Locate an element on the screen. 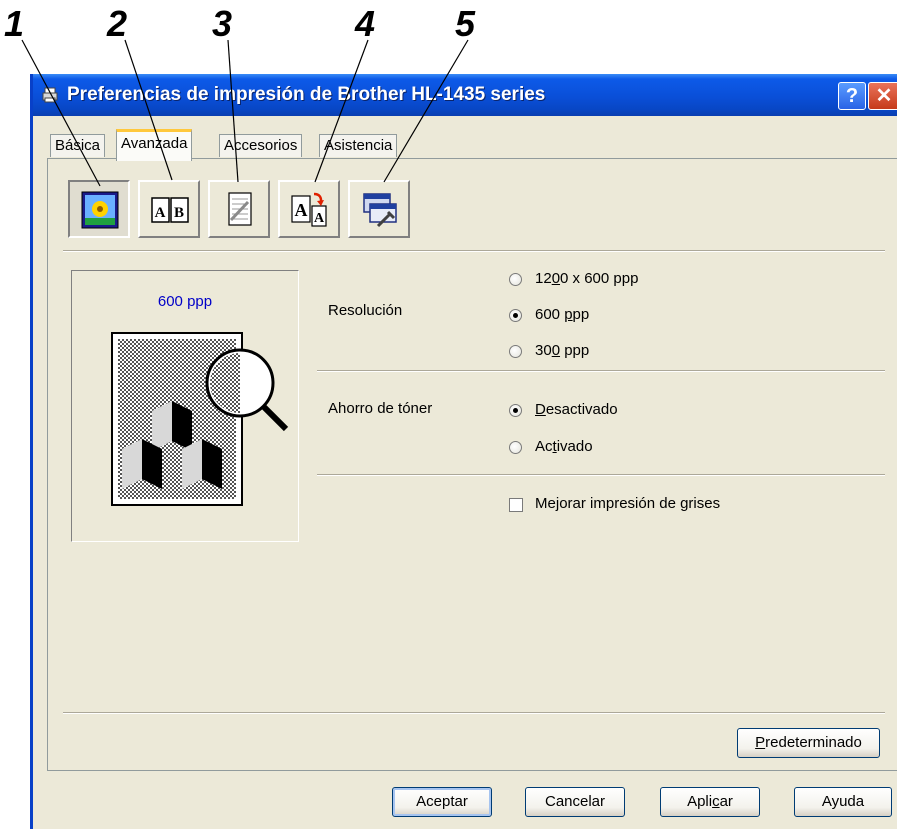 The width and height of the screenshot is (897, 829). printer-icon is located at coordinates (50, 95).